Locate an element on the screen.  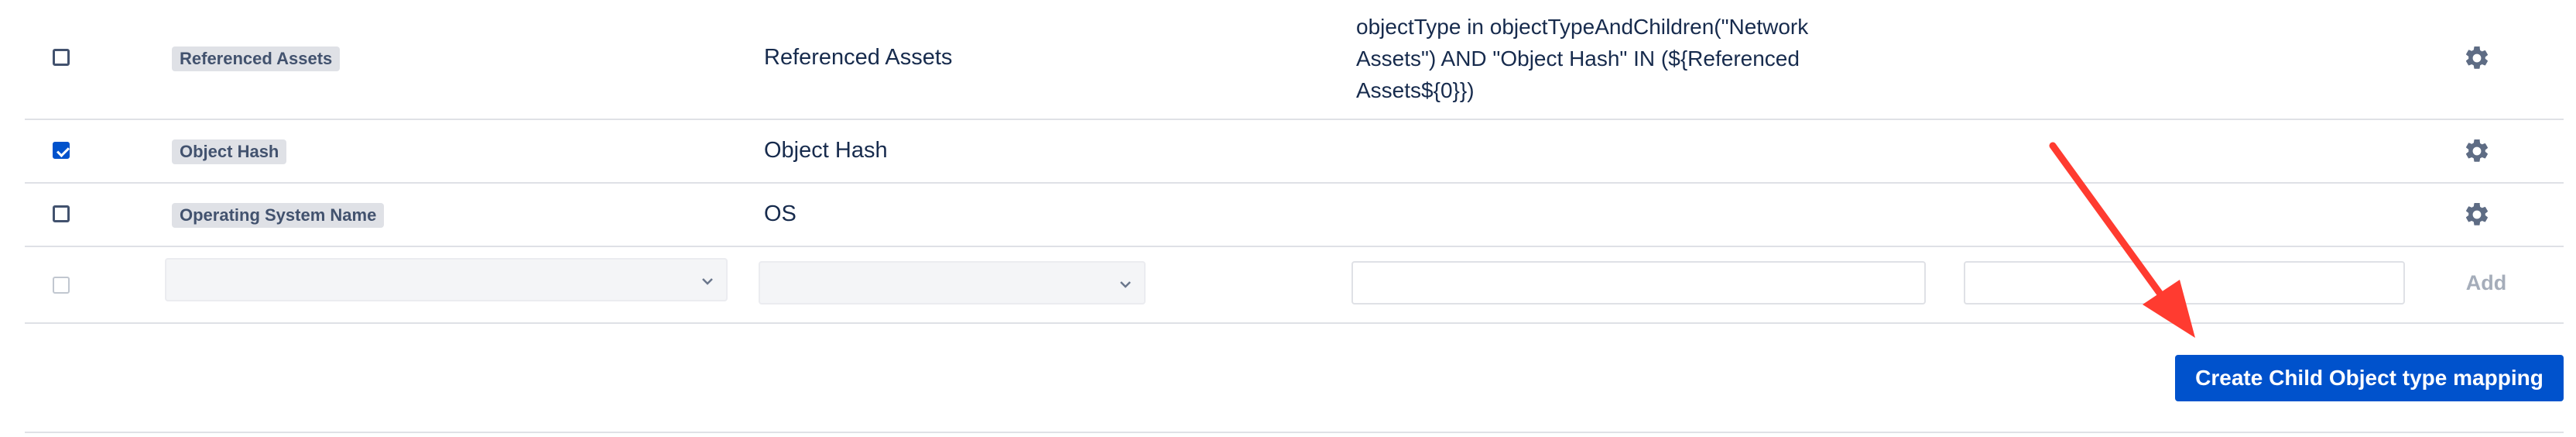
mapping-name: OS is located at coordinates (780, 213).